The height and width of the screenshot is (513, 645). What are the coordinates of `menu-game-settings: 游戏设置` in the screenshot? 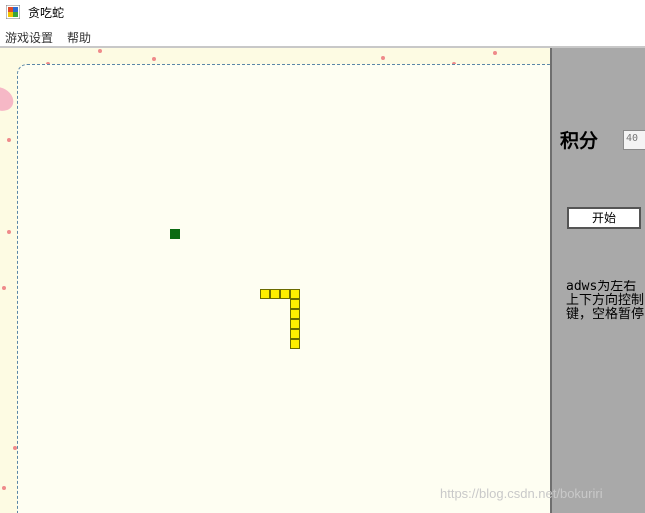 It's located at (29, 37).